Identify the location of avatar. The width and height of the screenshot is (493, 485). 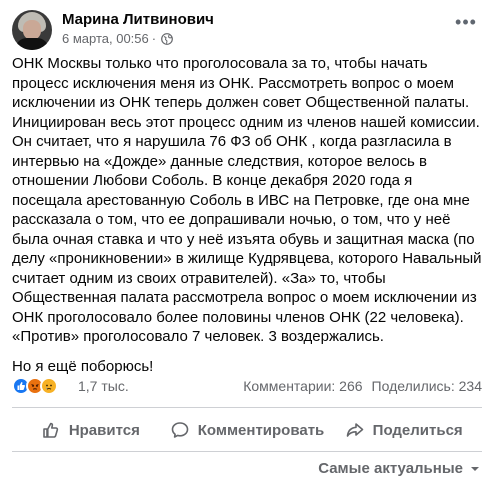
(32, 30).